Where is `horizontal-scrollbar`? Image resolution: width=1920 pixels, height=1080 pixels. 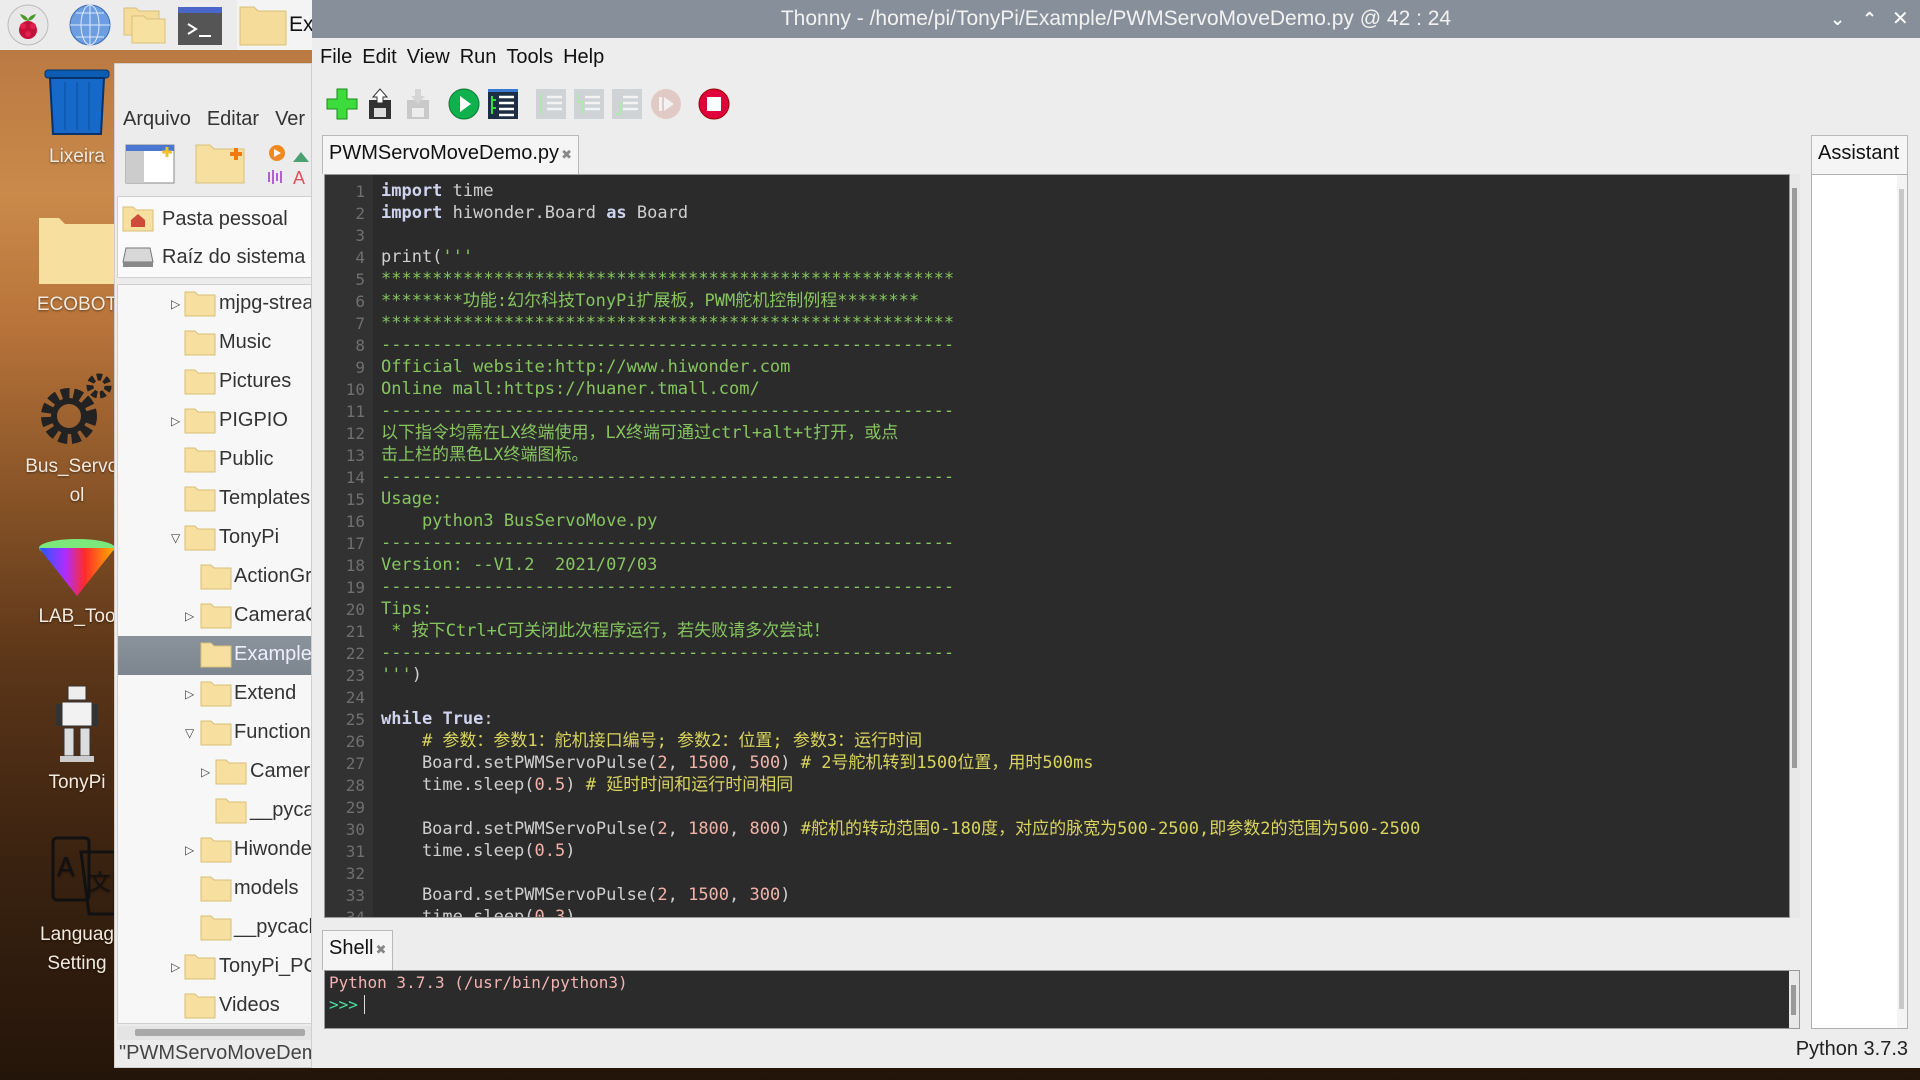 horizontal-scrollbar is located at coordinates (214, 1033).